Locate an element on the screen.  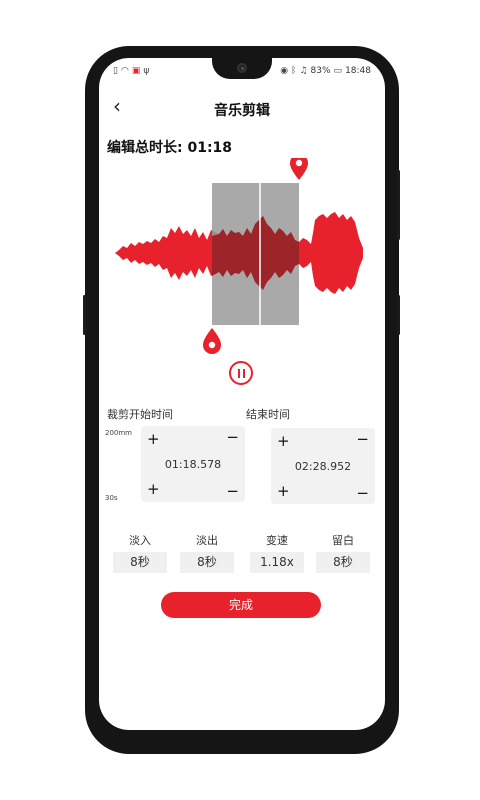
fade-in-label: 淡入 is located at coordinates (140, 540).